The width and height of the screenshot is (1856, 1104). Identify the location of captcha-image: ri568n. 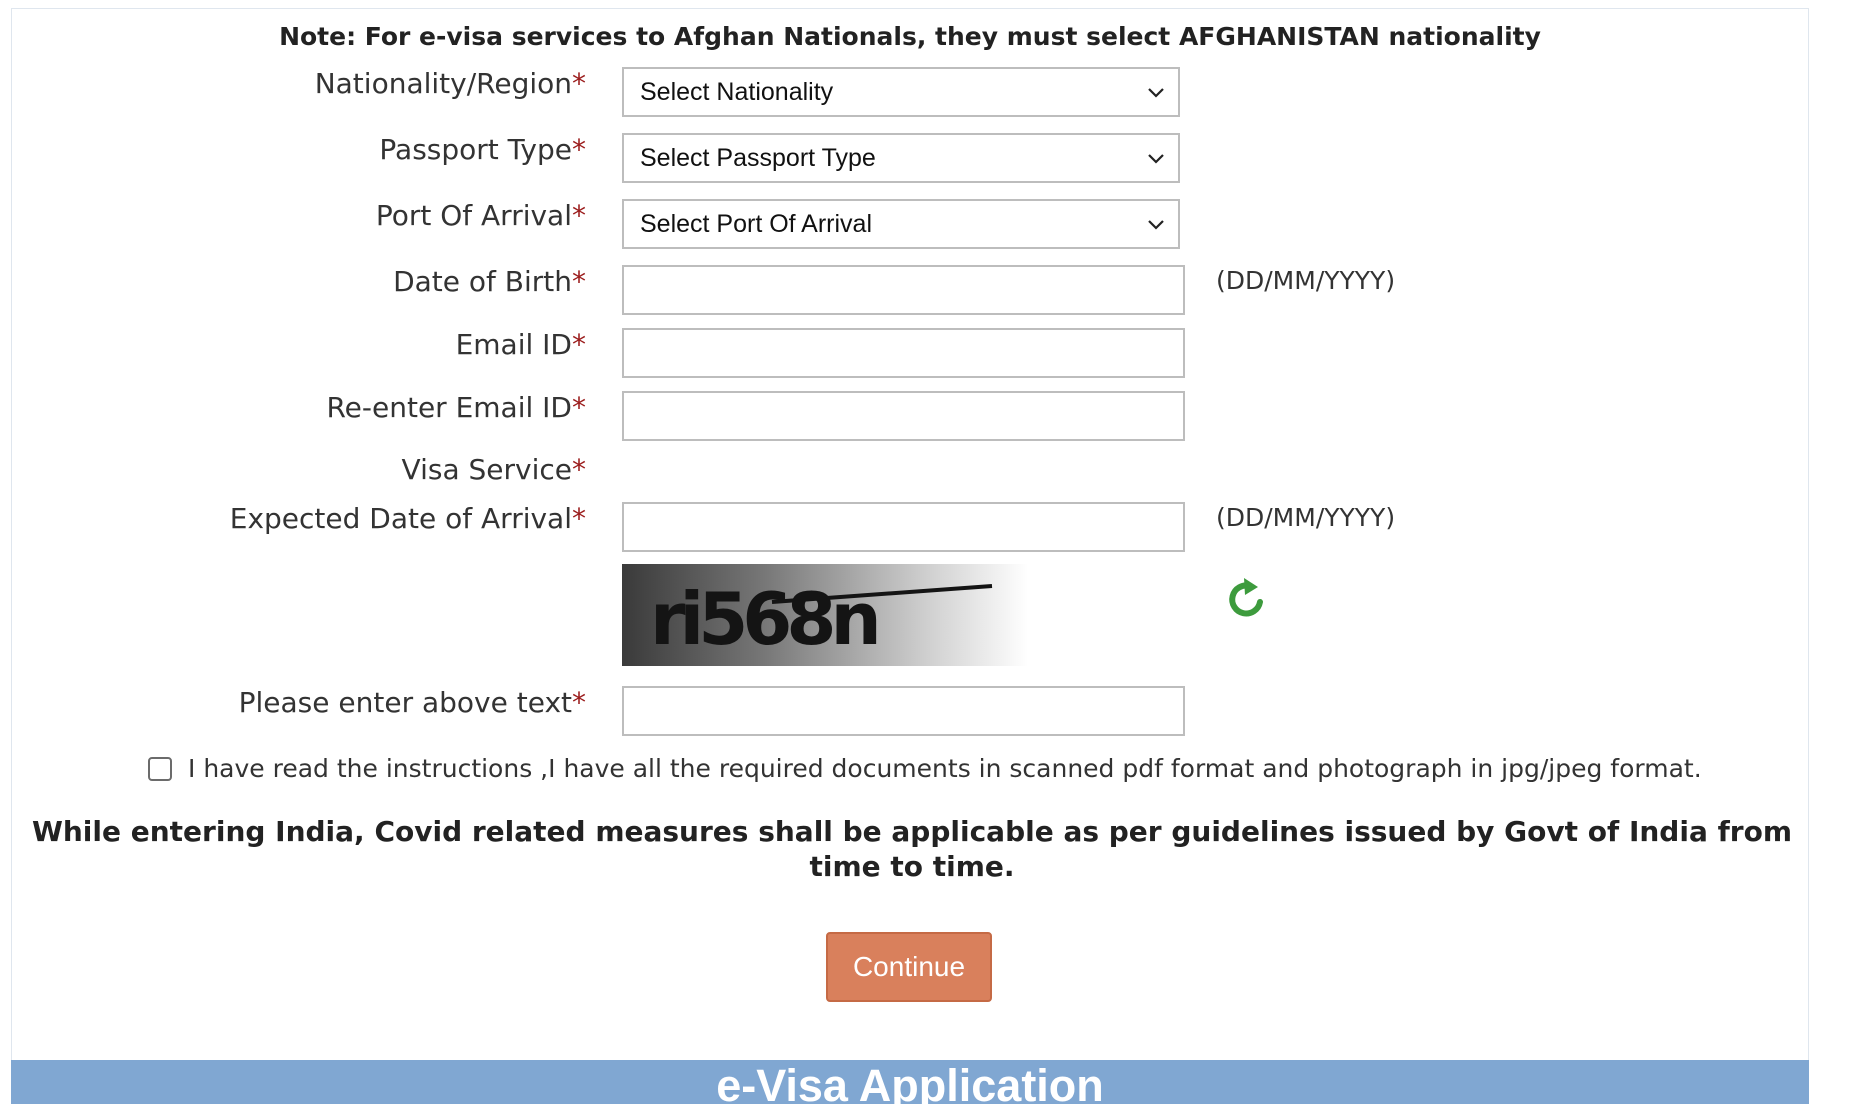
(825, 615).